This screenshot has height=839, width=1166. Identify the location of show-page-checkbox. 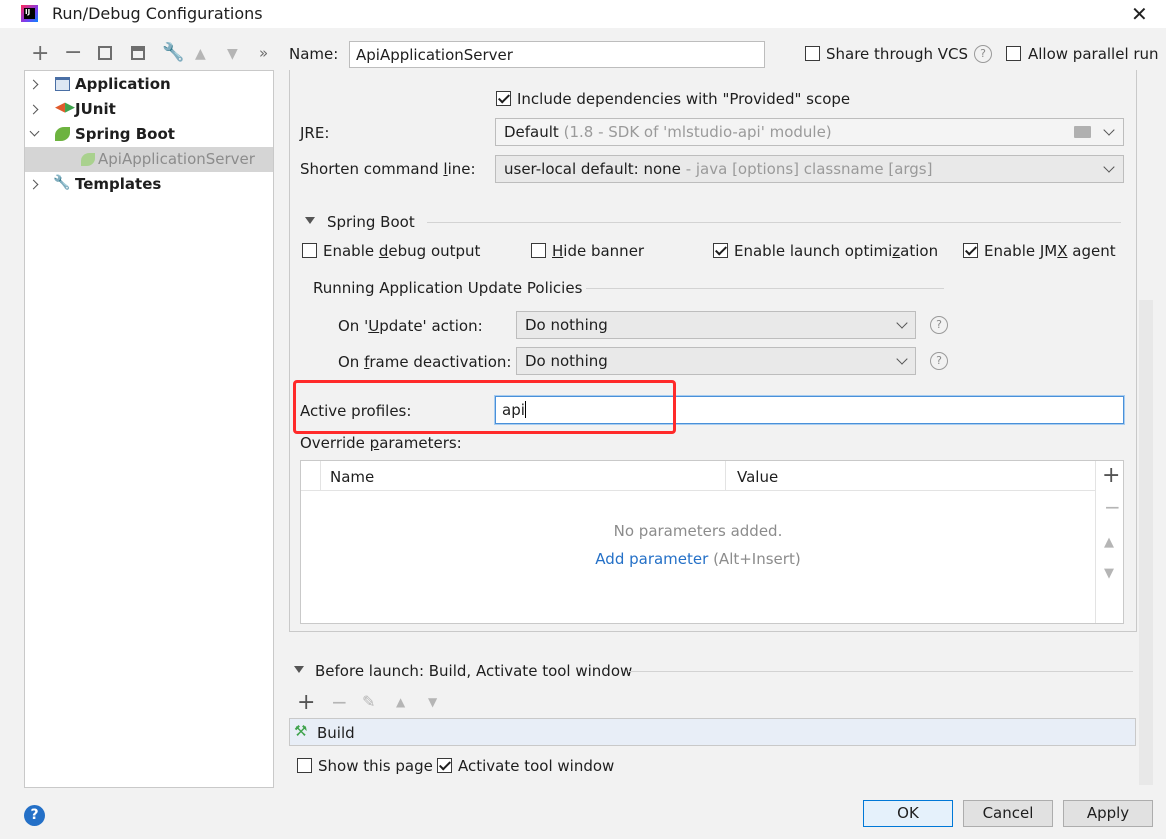
(304, 765).